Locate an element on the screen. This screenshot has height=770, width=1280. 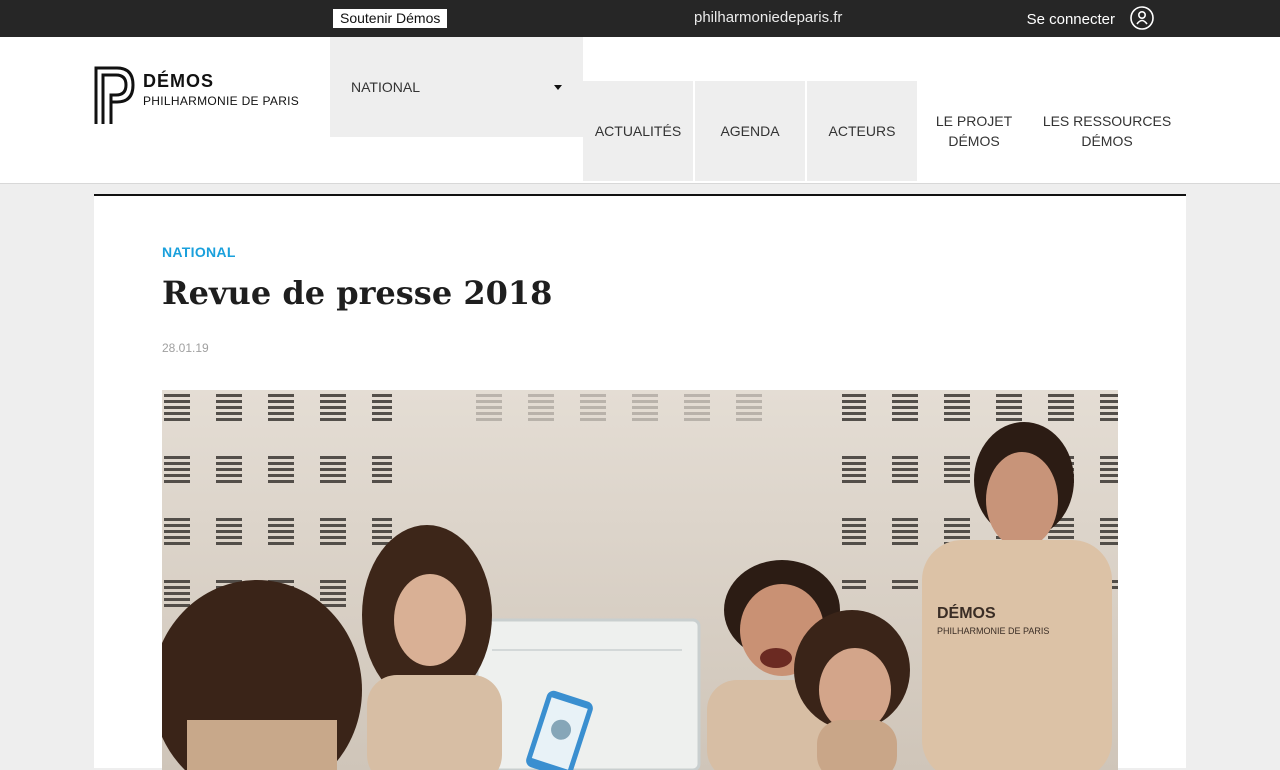
nav-acteurs-label: ACTEURS is located at coordinates (862, 131).